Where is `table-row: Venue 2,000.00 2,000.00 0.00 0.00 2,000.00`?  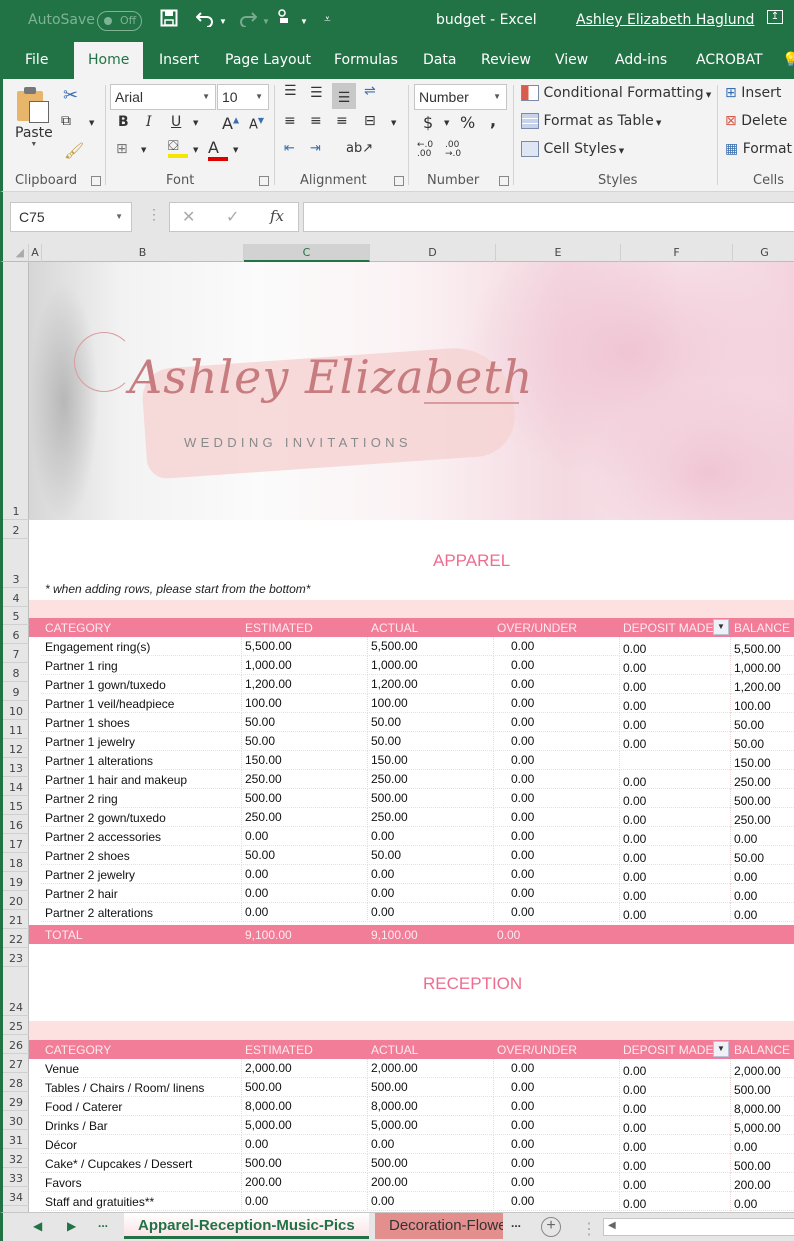 table-row: Venue 2,000.00 2,000.00 0.00 0.00 2,000.00 is located at coordinates (411, 1068).